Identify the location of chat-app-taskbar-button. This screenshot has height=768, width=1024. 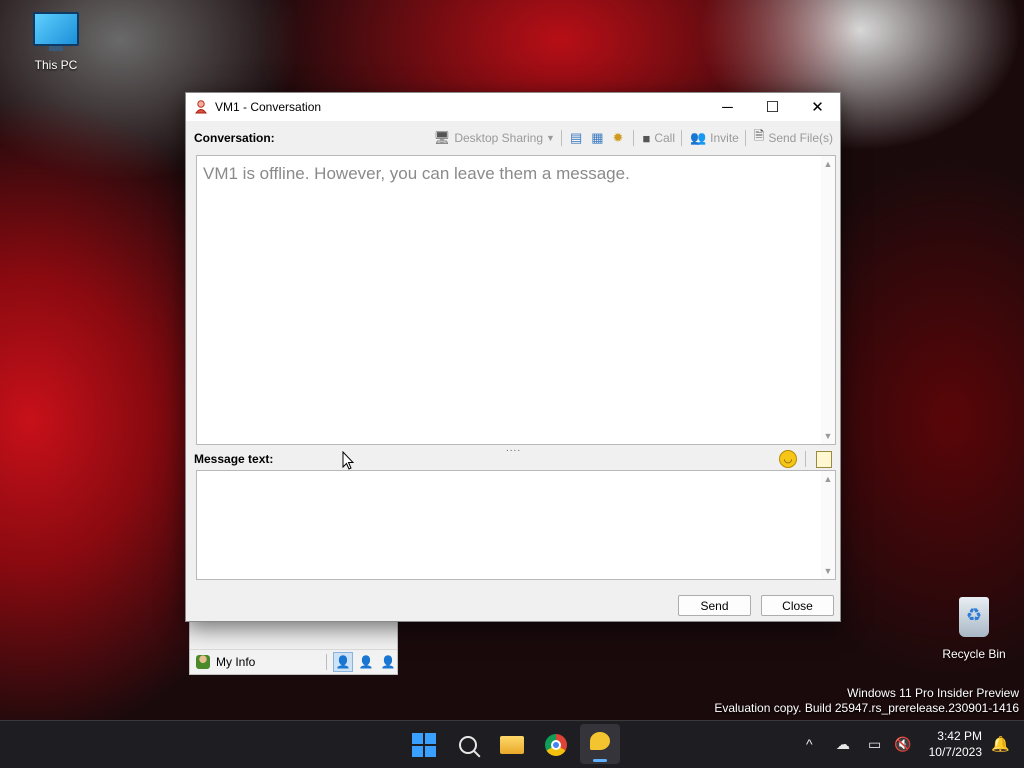
(600, 744).